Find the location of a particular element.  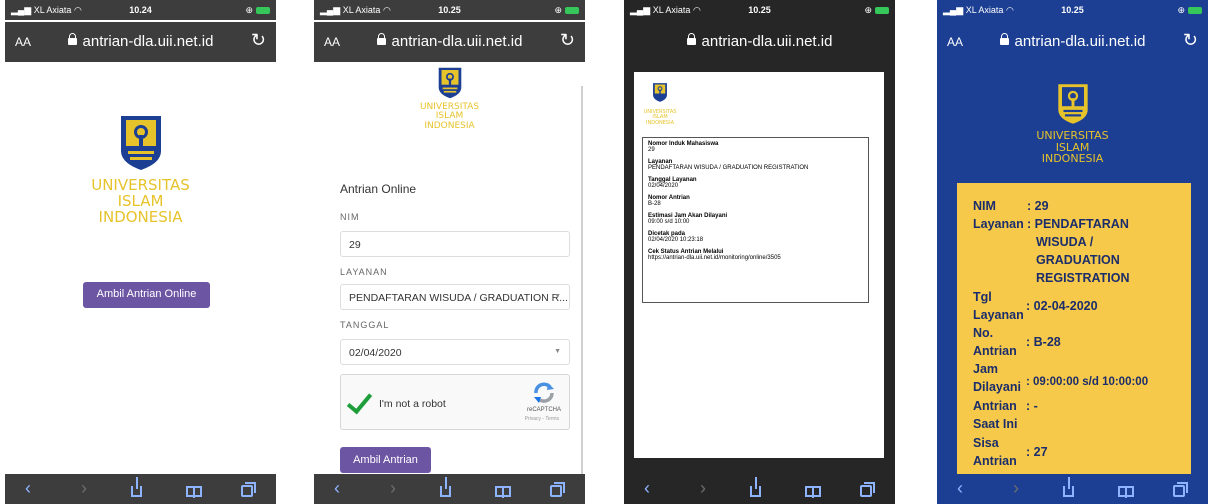

status-bar: ▂▄▆ XL Axiata ◠ 10.24 ⊕ is located at coordinates (140, 10).